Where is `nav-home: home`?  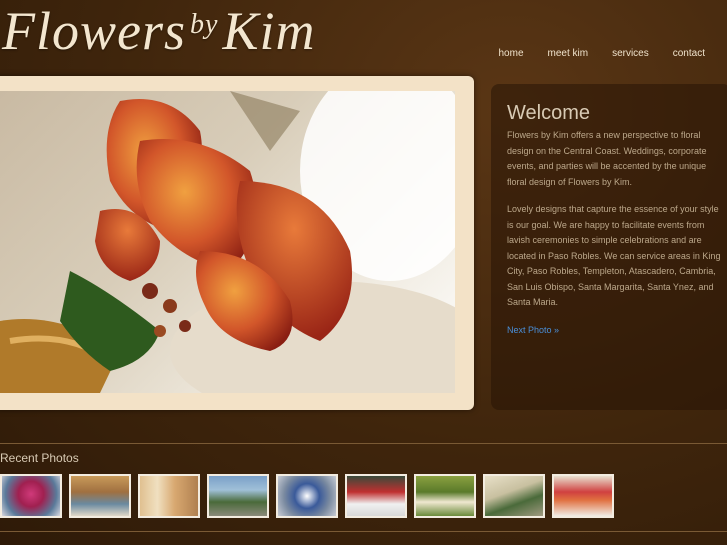
nav-home: home is located at coordinates (510, 53).